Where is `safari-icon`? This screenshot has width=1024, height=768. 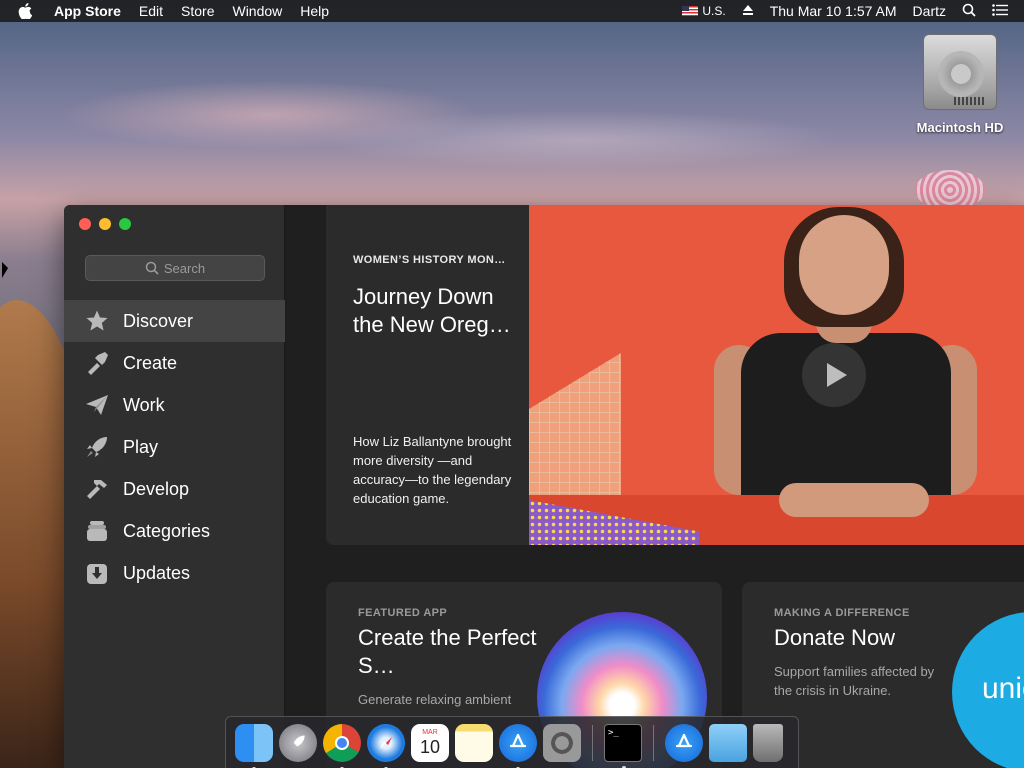
safari-icon is located at coordinates (386, 745).